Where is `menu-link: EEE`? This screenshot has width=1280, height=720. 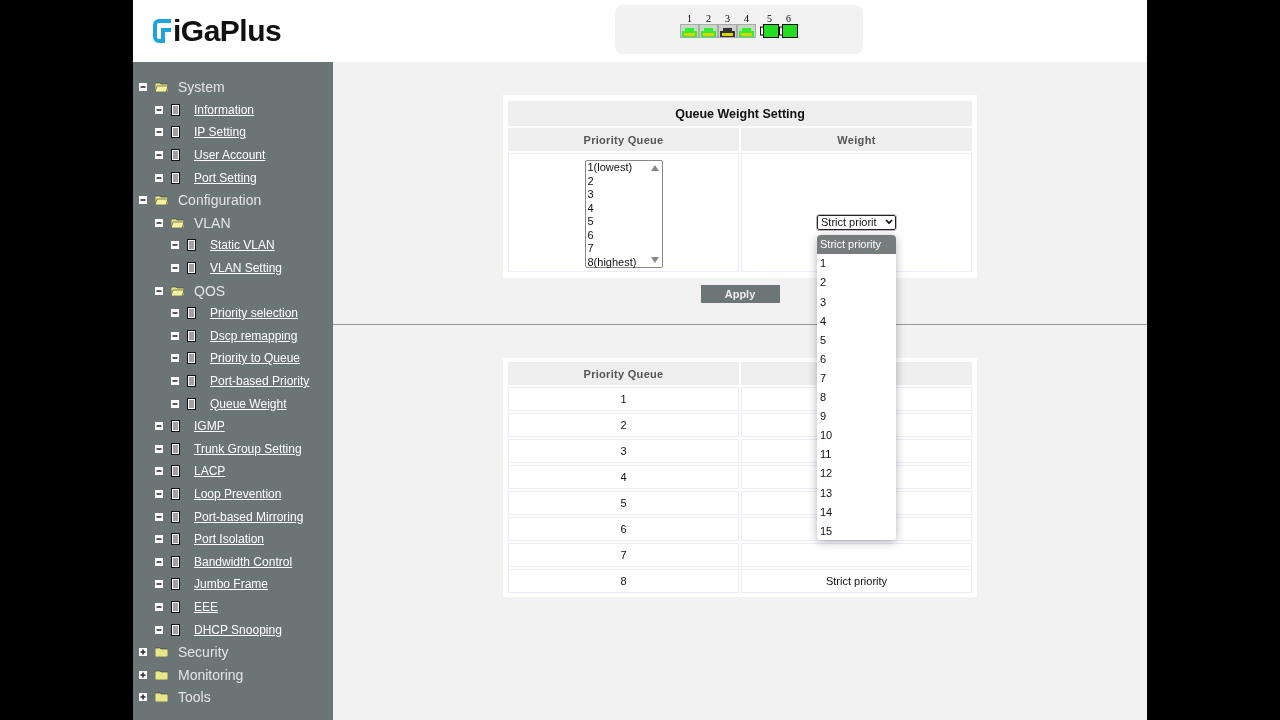 menu-link: EEE is located at coordinates (206, 606).